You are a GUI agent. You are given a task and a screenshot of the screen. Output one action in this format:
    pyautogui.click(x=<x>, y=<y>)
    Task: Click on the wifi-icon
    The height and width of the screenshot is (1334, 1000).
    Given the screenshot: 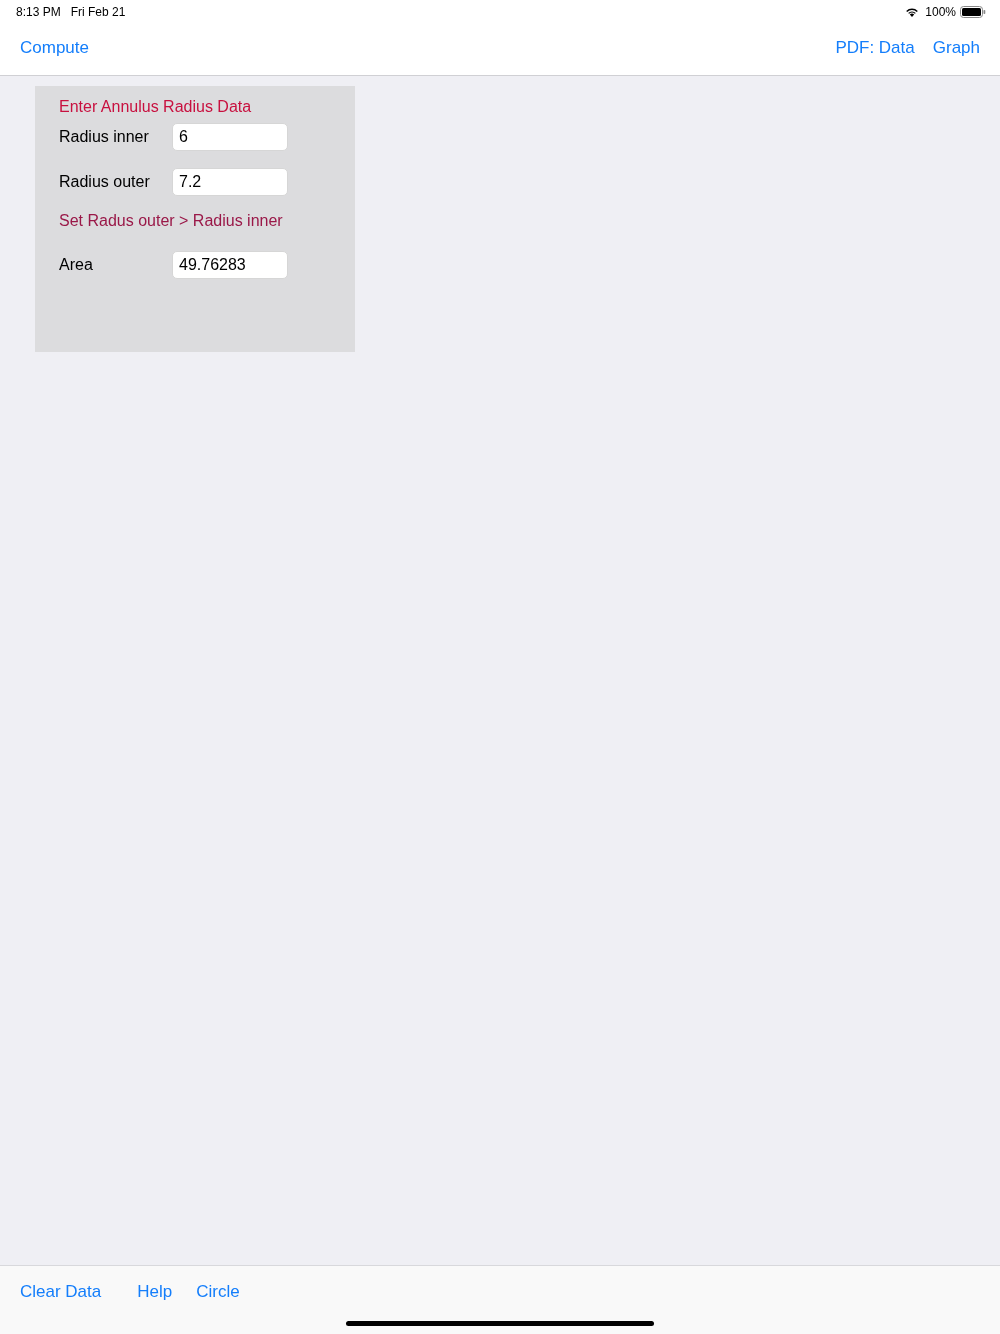 What is the action you would take?
    pyautogui.click(x=912, y=12)
    